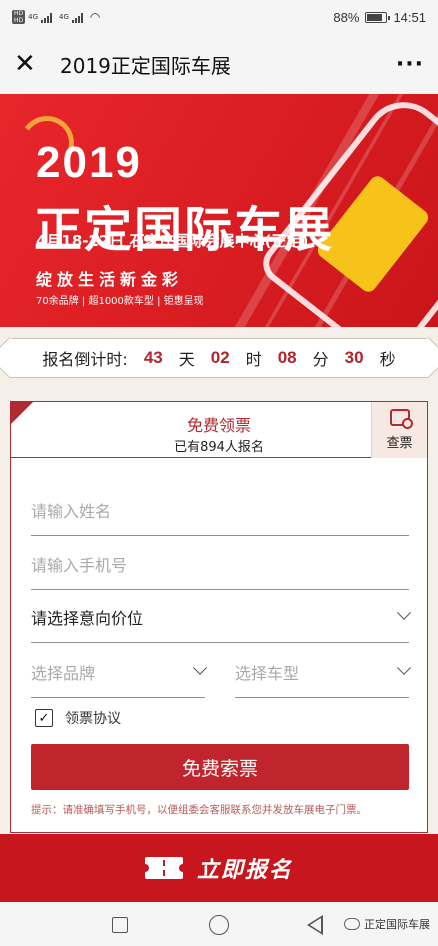 The image size is (438, 946). Describe the element at coordinates (33, 17) in the screenshot. I see `network-type-1: 4G` at that location.